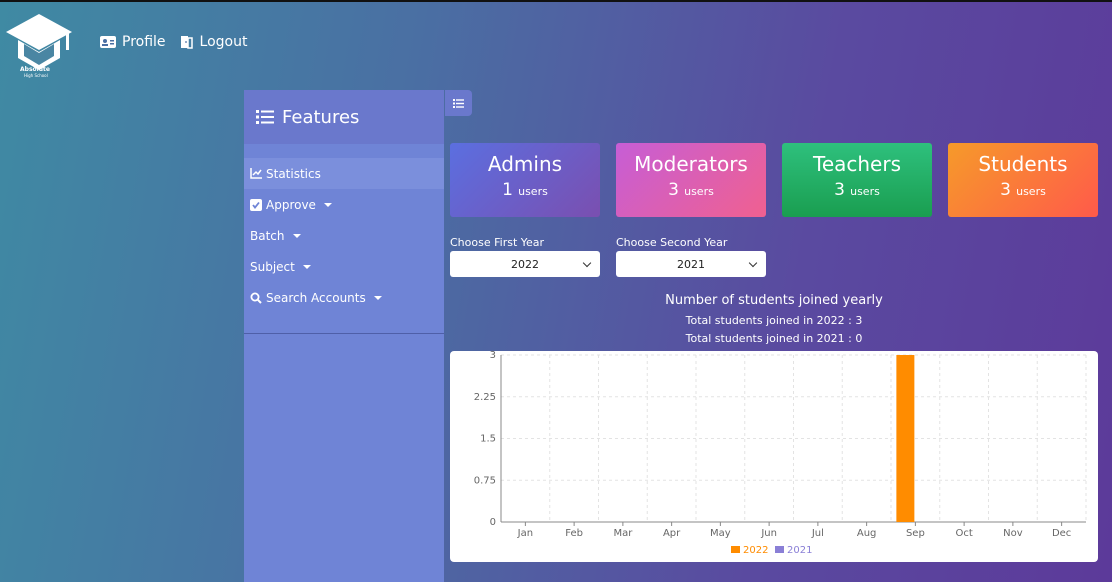 This screenshot has height=582, width=1112. Describe the element at coordinates (344, 173) in the screenshot. I see `sidebar-item-statistics: Statistics` at that location.